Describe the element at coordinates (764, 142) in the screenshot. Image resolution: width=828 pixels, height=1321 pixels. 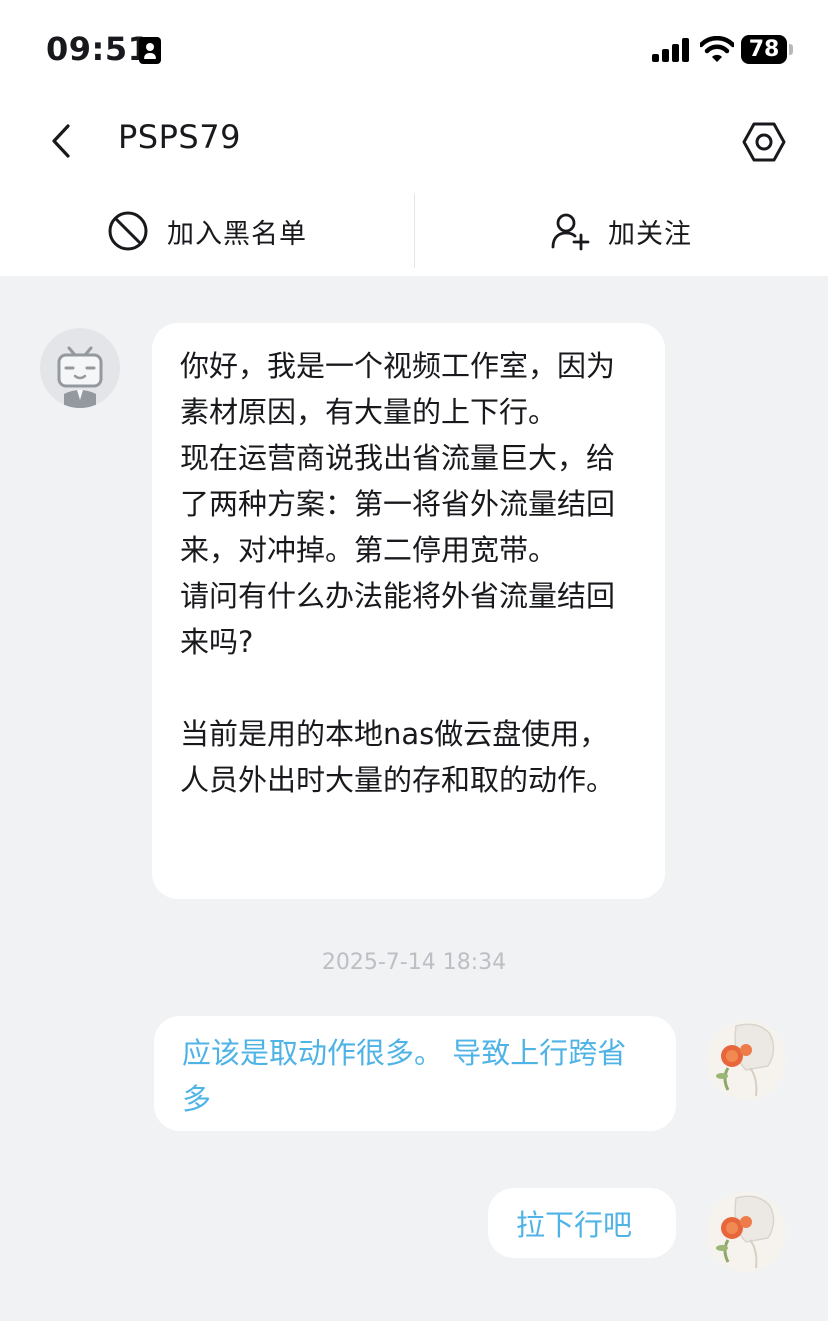
I see `settings-hexagon-icon` at that location.